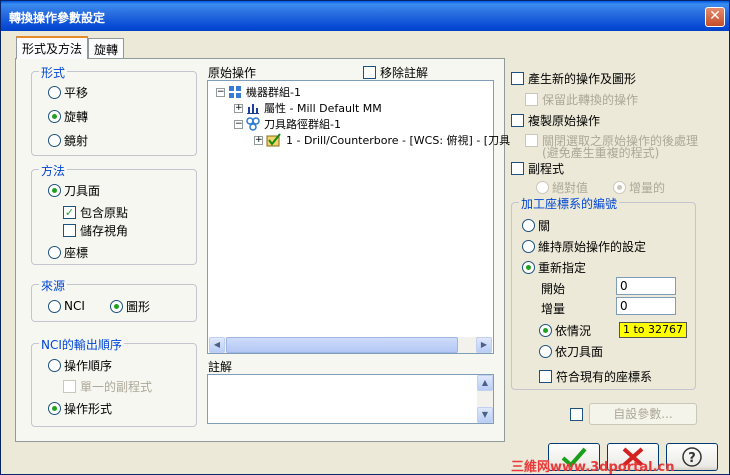 This screenshot has width=730, height=475. I want to click on start-label: 開始, so click(553, 289).